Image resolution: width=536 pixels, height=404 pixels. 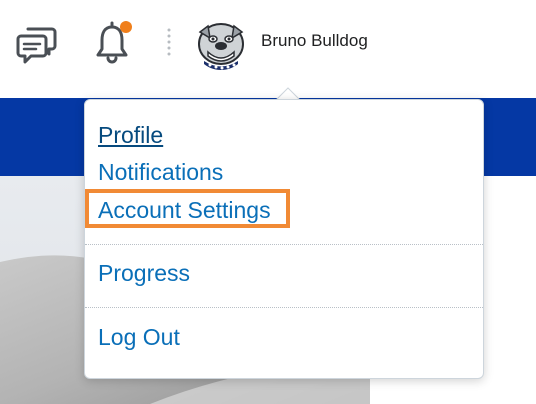 I want to click on menu-item-log-out: Log Out, so click(x=139, y=337).